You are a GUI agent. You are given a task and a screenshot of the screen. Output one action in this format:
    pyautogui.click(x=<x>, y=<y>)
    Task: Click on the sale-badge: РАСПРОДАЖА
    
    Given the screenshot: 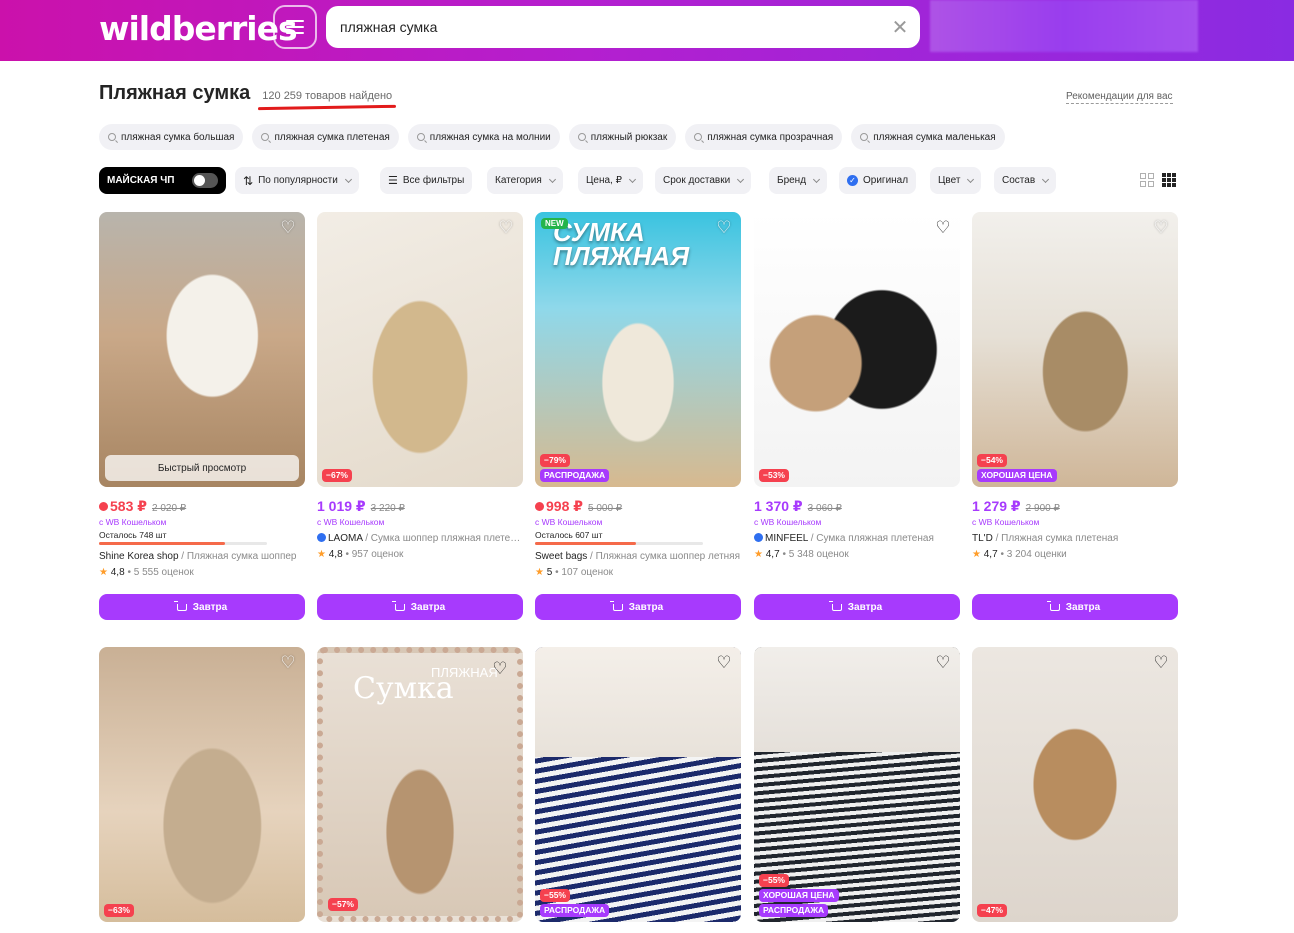 What is the action you would take?
    pyautogui.click(x=575, y=910)
    